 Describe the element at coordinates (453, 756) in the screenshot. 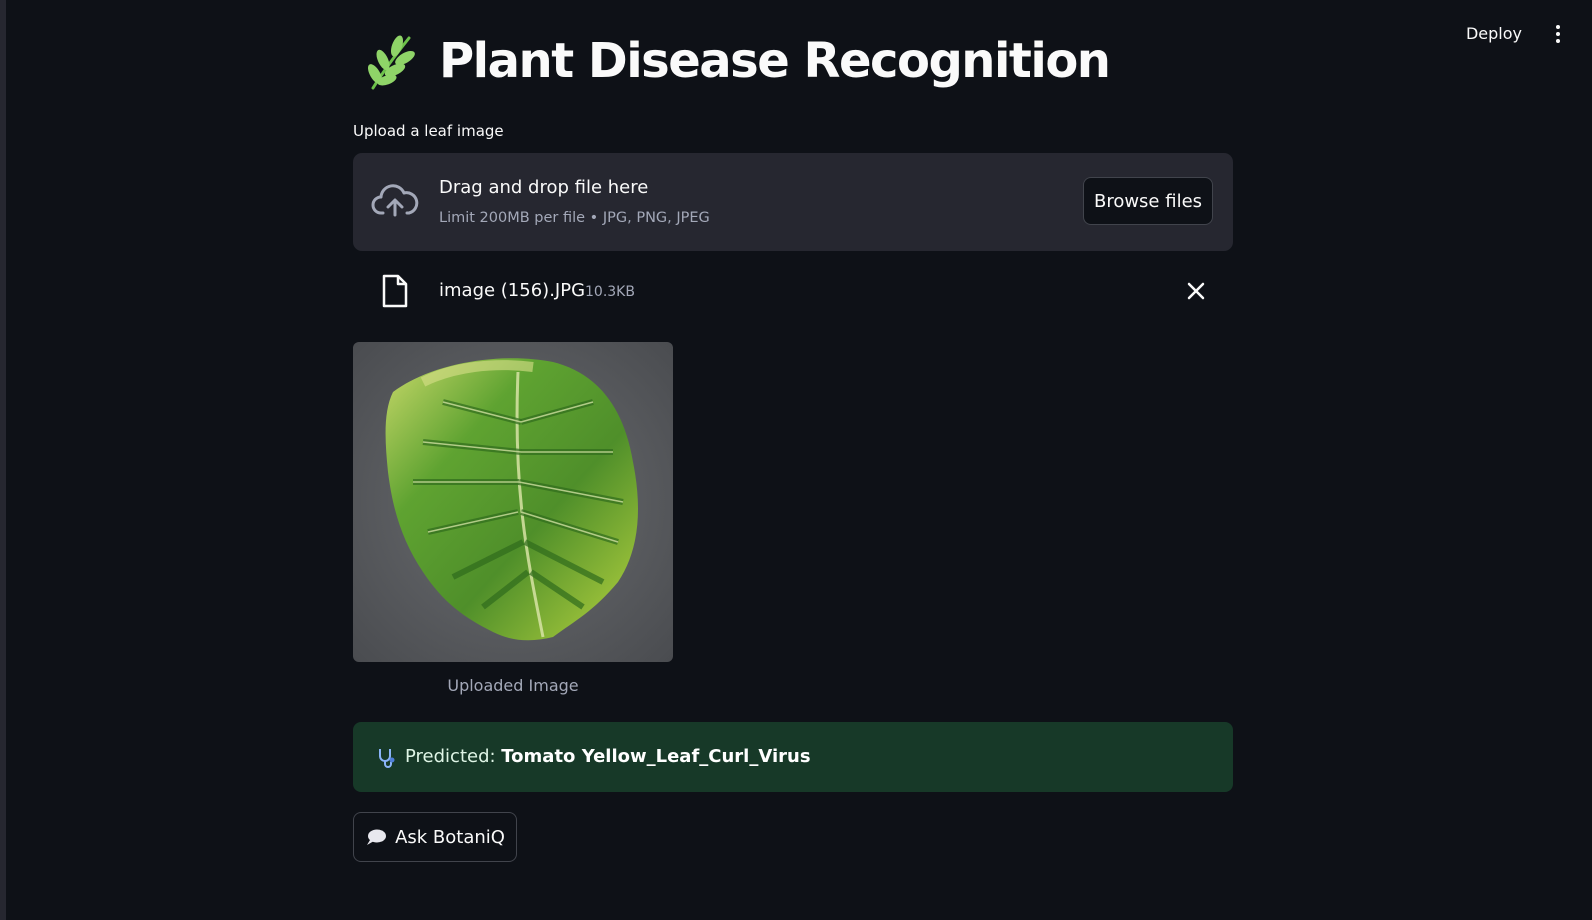

I see `prediction-prefix: Predicted:` at that location.